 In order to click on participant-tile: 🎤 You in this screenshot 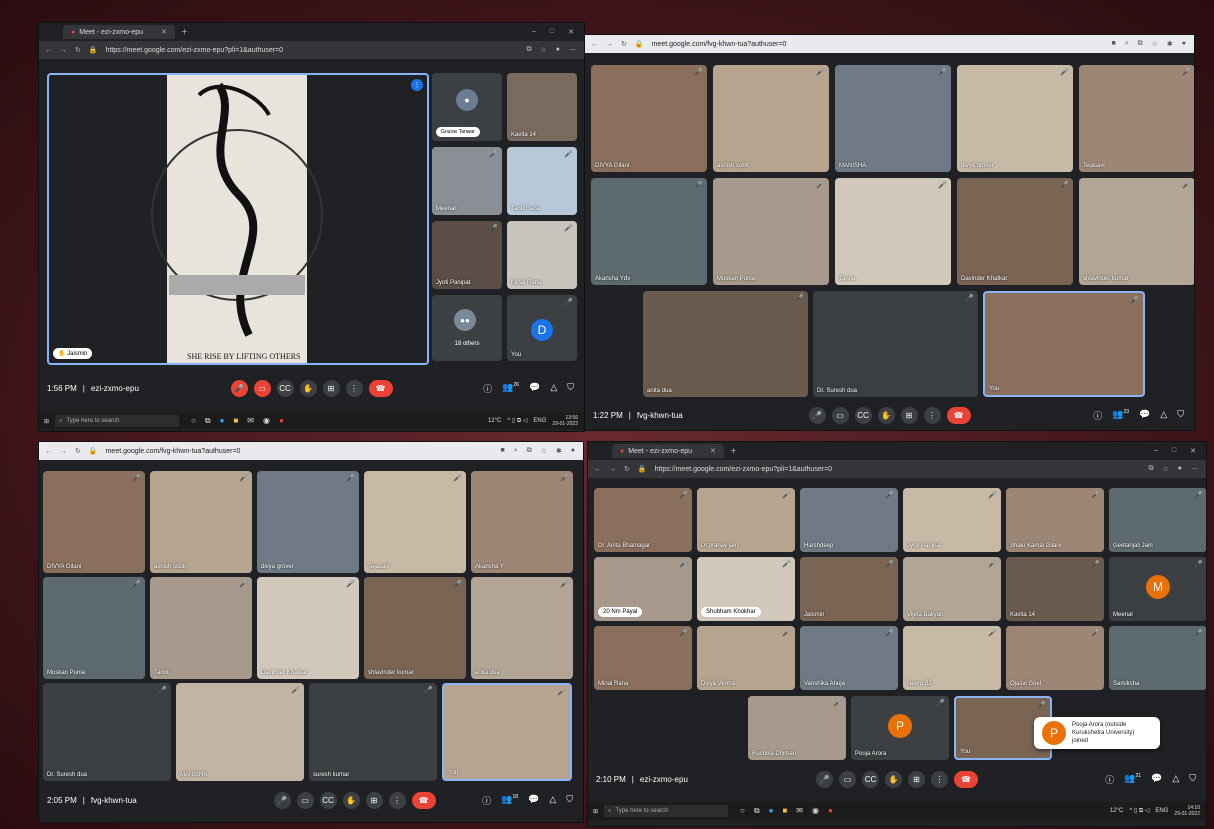, I will do `click(507, 732)`.